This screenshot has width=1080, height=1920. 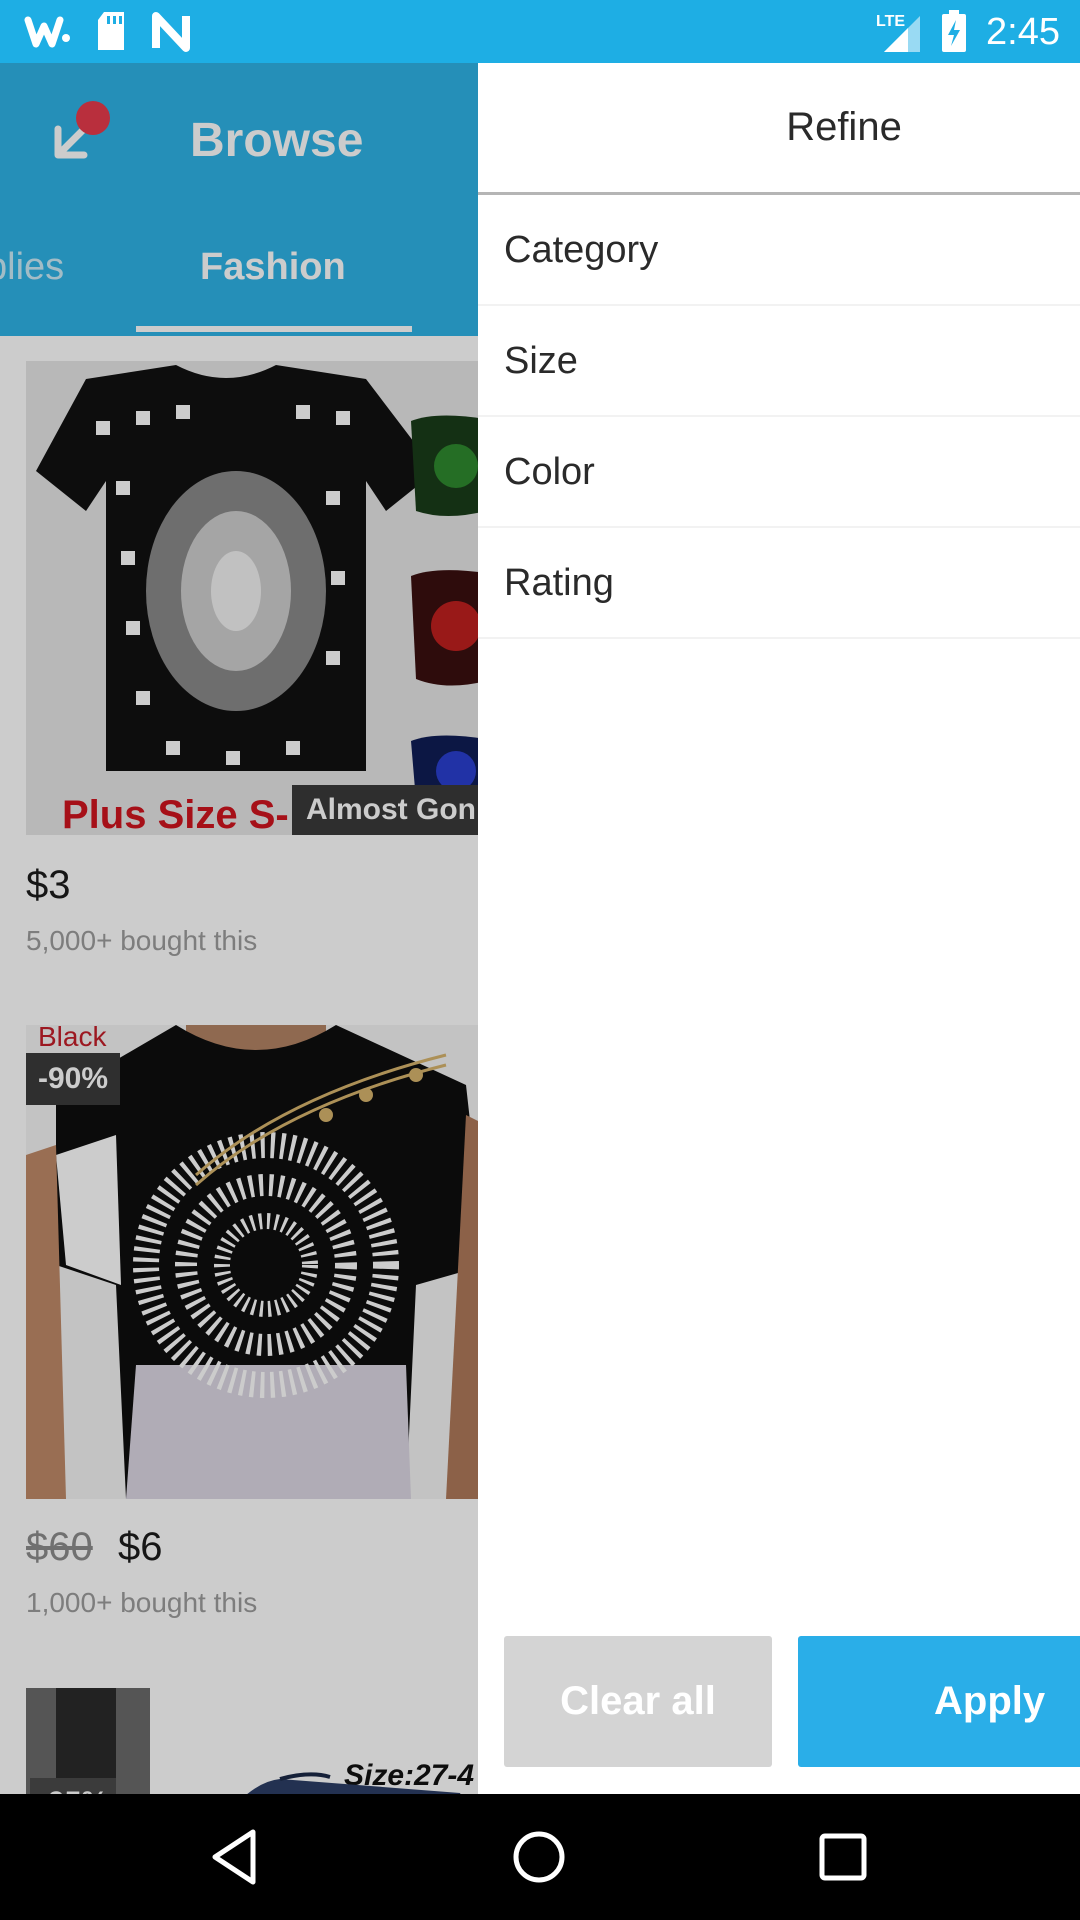 What do you see at coordinates (47, 32) in the screenshot?
I see `wish-app-icon` at bounding box center [47, 32].